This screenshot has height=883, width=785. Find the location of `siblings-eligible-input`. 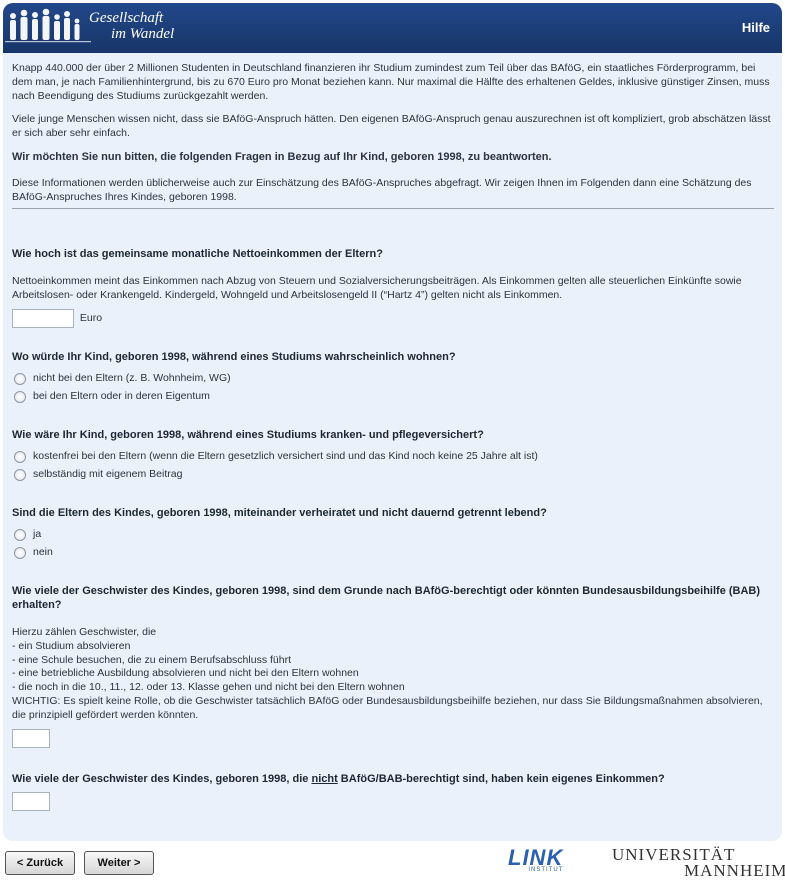

siblings-eligible-input is located at coordinates (31, 738).